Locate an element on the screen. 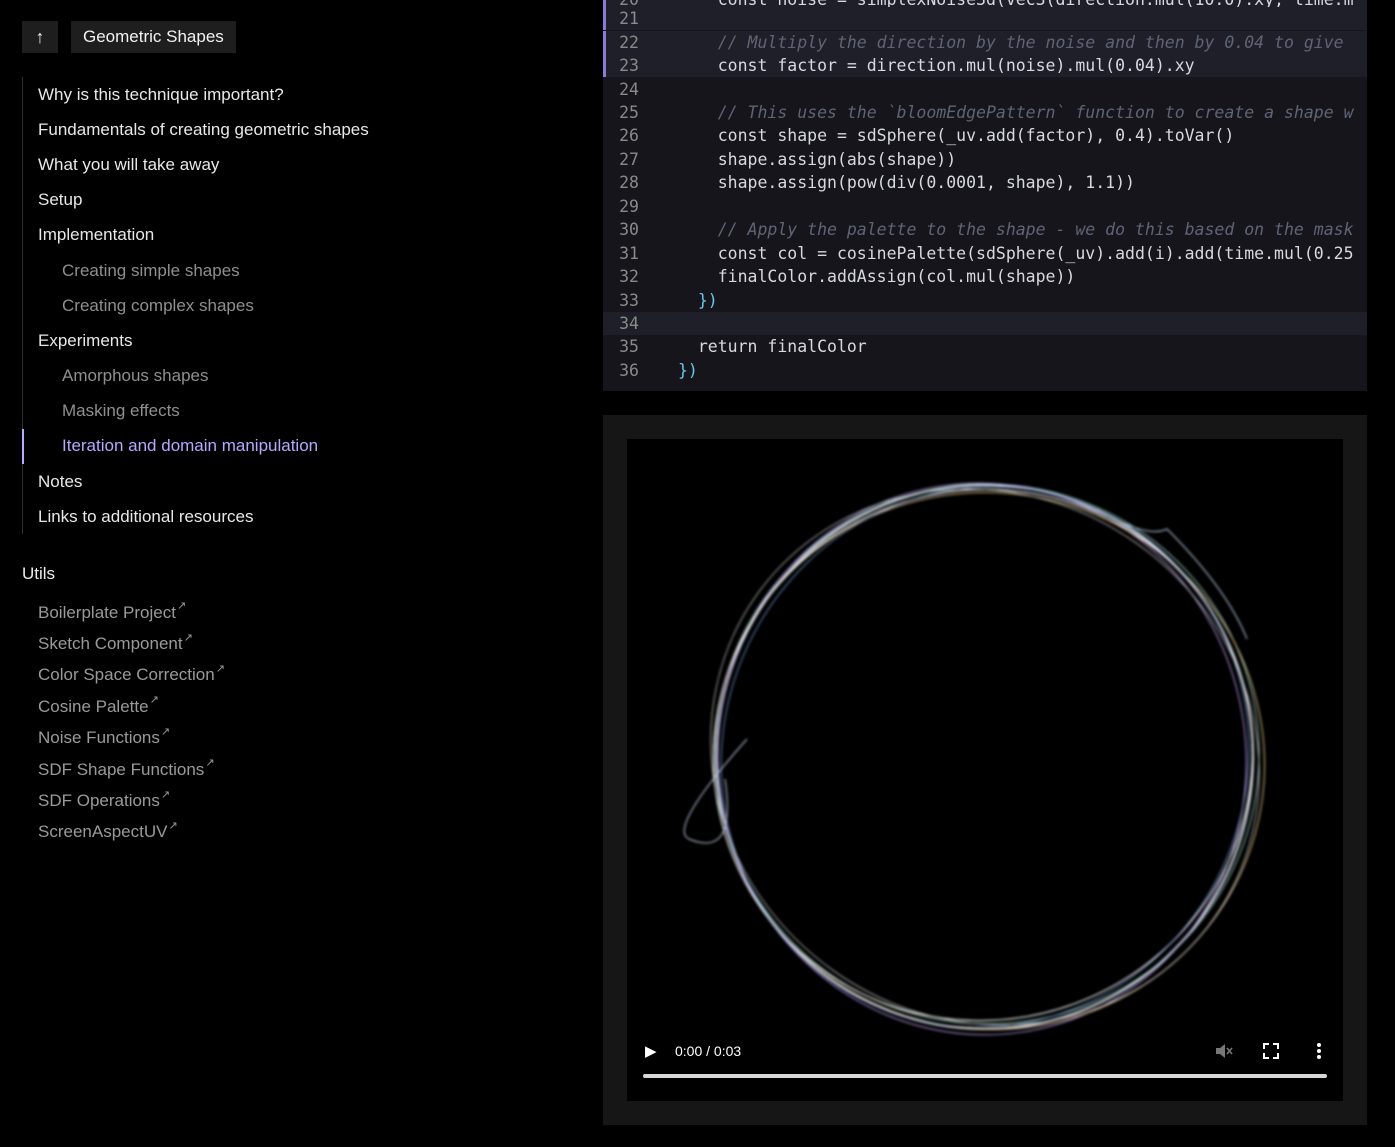 This screenshot has width=1395, height=1147. sidebar-header: ↑ Geometric Shapes is located at coordinates (129, 37).